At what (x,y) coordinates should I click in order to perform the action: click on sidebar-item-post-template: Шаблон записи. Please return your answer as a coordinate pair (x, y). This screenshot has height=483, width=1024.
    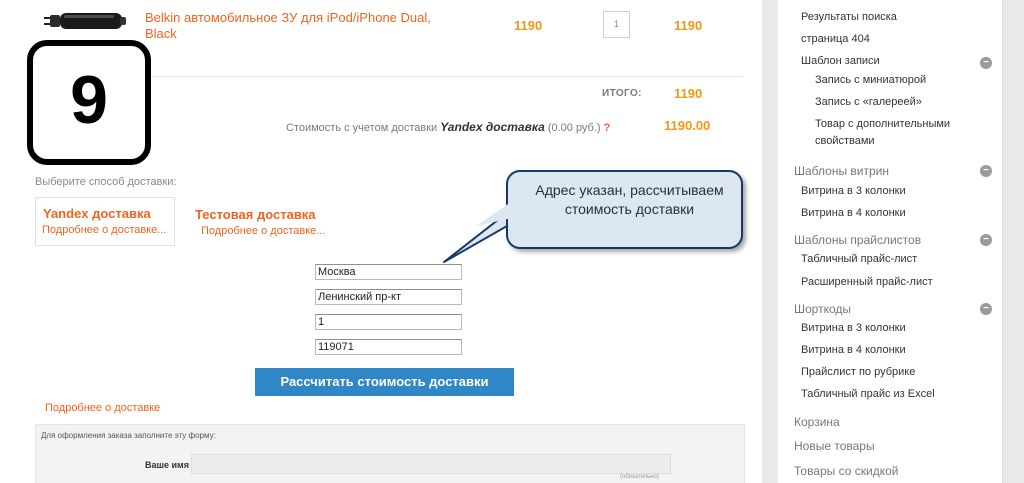
    Looking at the image, I should click on (840, 61).